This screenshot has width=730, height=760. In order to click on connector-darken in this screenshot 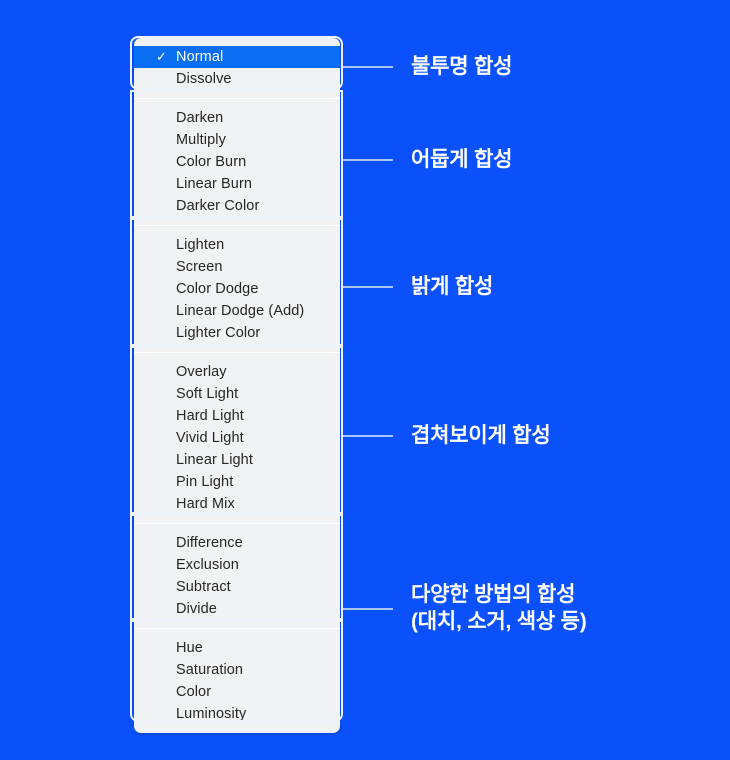, I will do `click(368, 160)`.